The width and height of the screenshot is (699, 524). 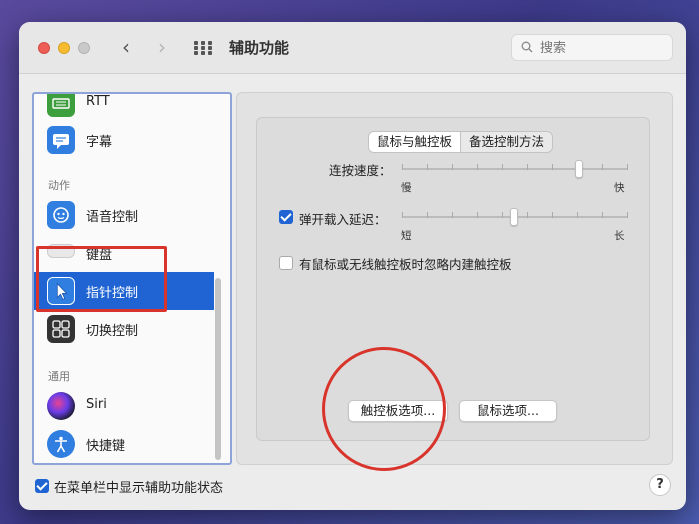 What do you see at coordinates (124, 406) in the screenshot?
I see `sidebar-item-siri: Siri` at bounding box center [124, 406].